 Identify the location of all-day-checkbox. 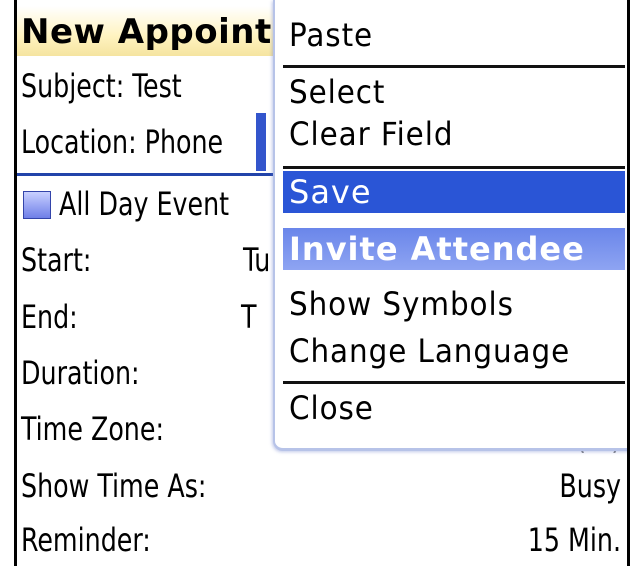
(37, 205).